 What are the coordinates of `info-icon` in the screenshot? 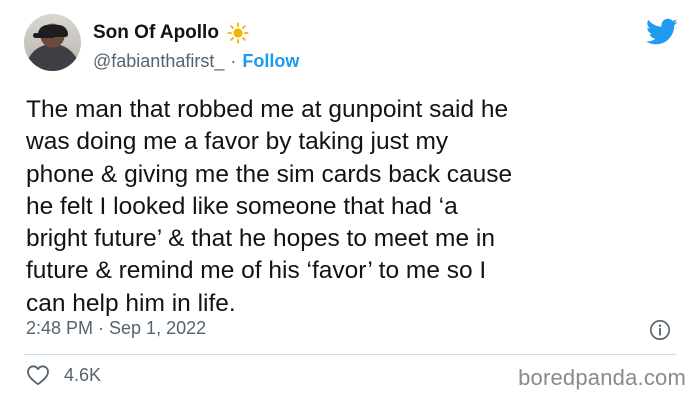 It's located at (660, 330).